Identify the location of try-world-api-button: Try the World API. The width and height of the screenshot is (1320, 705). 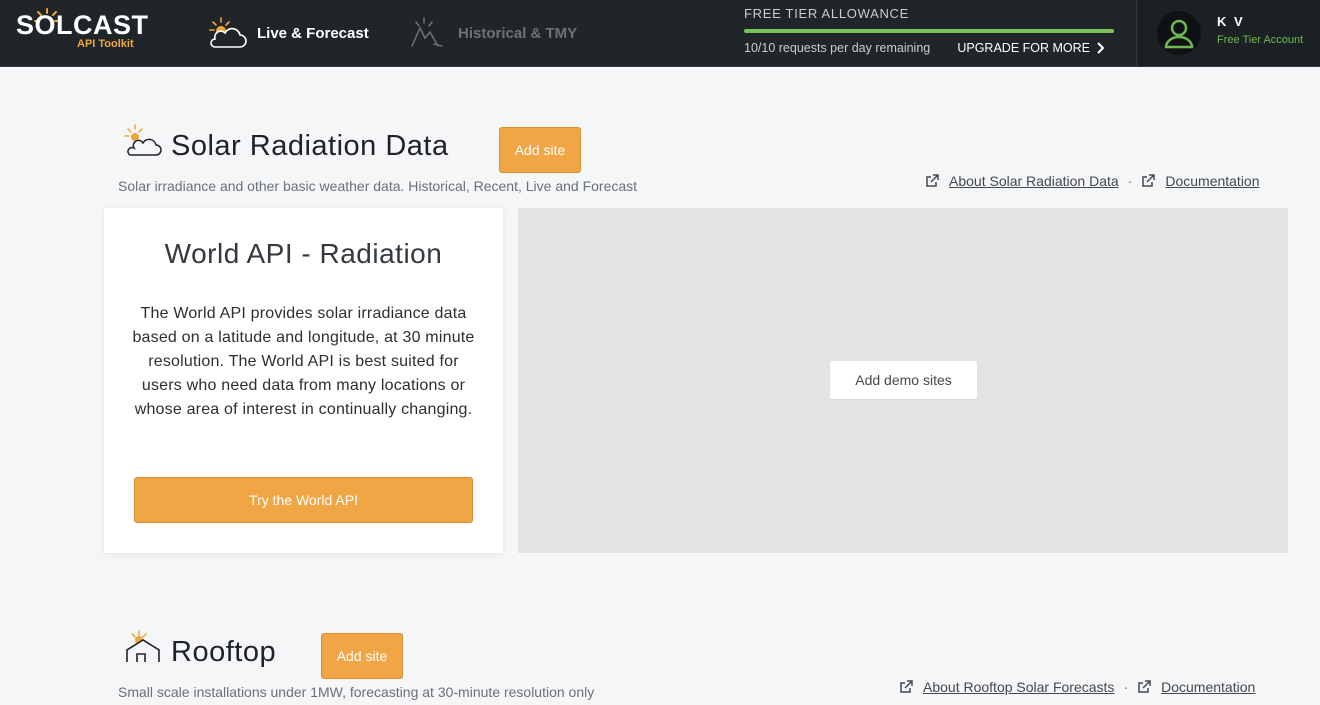
(303, 500).